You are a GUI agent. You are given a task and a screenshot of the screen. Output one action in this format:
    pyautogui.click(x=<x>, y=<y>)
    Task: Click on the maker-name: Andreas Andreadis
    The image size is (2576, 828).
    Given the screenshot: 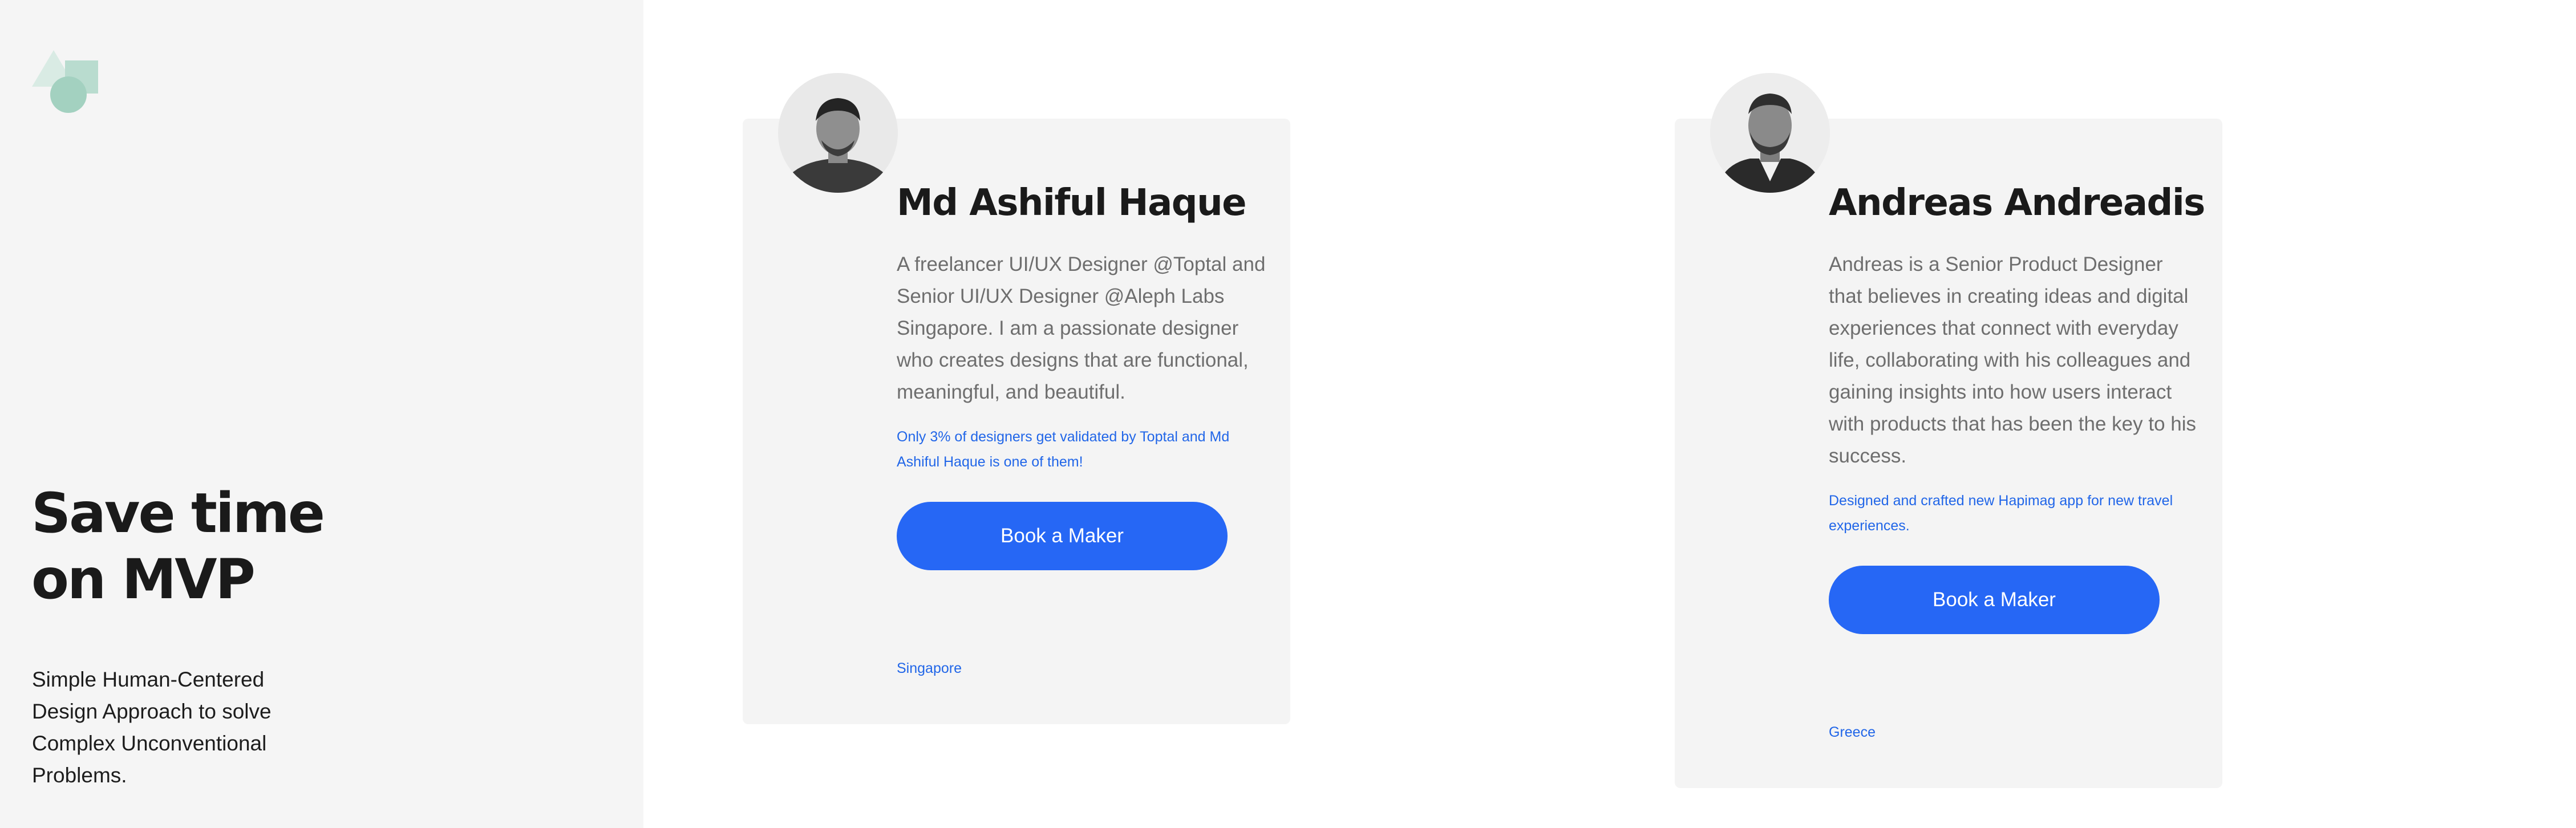 What is the action you would take?
    pyautogui.click(x=2017, y=203)
    